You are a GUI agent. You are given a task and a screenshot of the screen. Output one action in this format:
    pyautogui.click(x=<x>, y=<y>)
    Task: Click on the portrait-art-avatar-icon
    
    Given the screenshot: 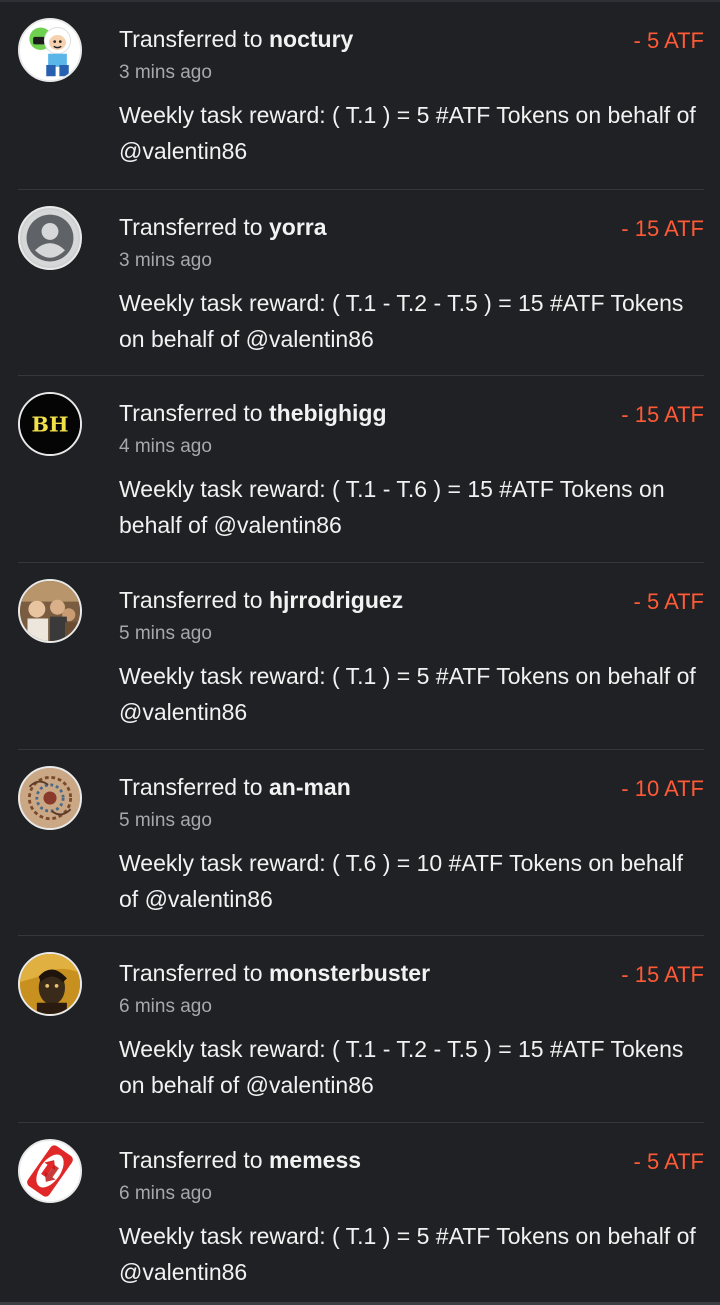 What is the action you would take?
    pyautogui.click(x=50, y=984)
    